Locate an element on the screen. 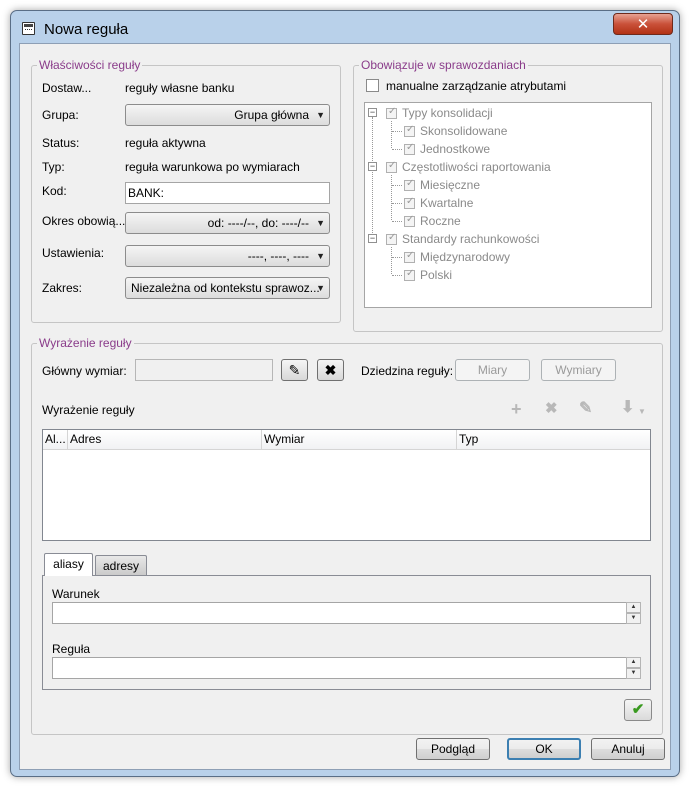  pencil-icon: ✎ is located at coordinates (585, 409).